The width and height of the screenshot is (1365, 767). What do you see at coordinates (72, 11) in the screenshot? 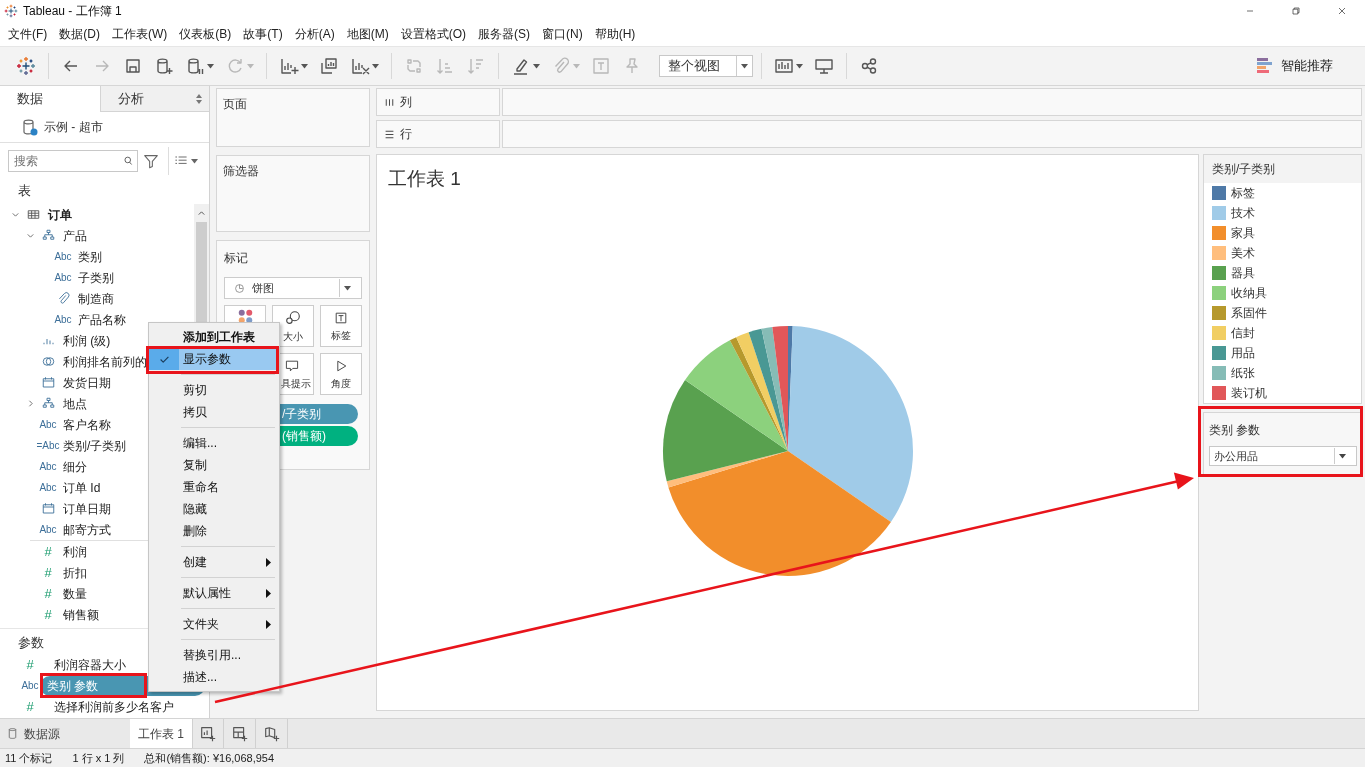
I see `window-title: Tableau - 工作簿 1` at bounding box center [72, 11].